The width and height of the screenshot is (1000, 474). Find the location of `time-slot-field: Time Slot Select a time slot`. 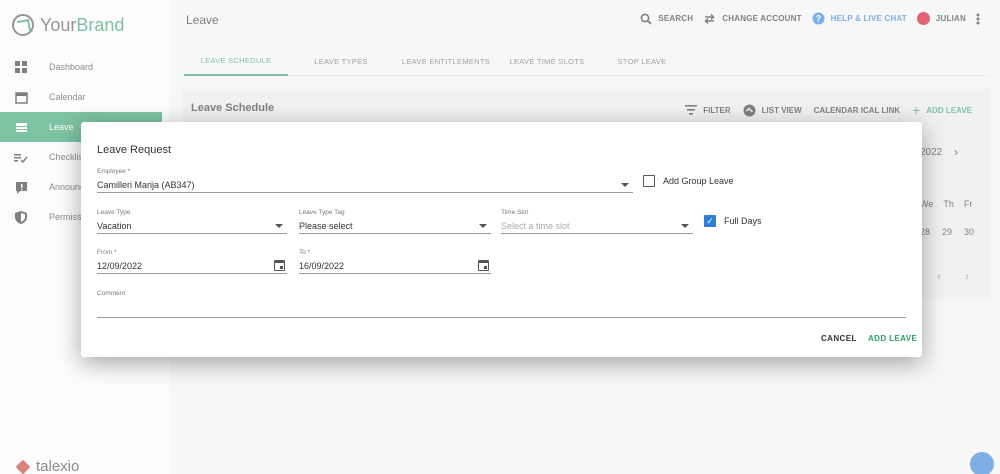

time-slot-field: Time Slot Select a time slot is located at coordinates (597, 221).